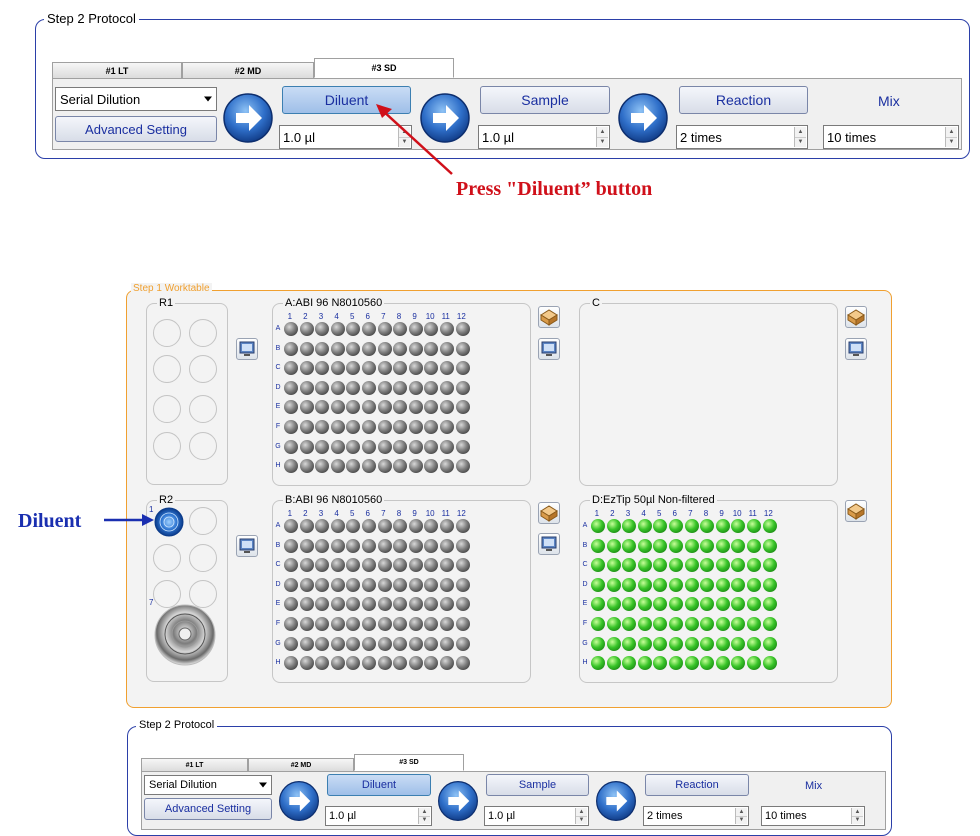  Describe the element at coordinates (136, 129) in the screenshot. I see `advanced-setting-button: Advanced Setting` at that location.